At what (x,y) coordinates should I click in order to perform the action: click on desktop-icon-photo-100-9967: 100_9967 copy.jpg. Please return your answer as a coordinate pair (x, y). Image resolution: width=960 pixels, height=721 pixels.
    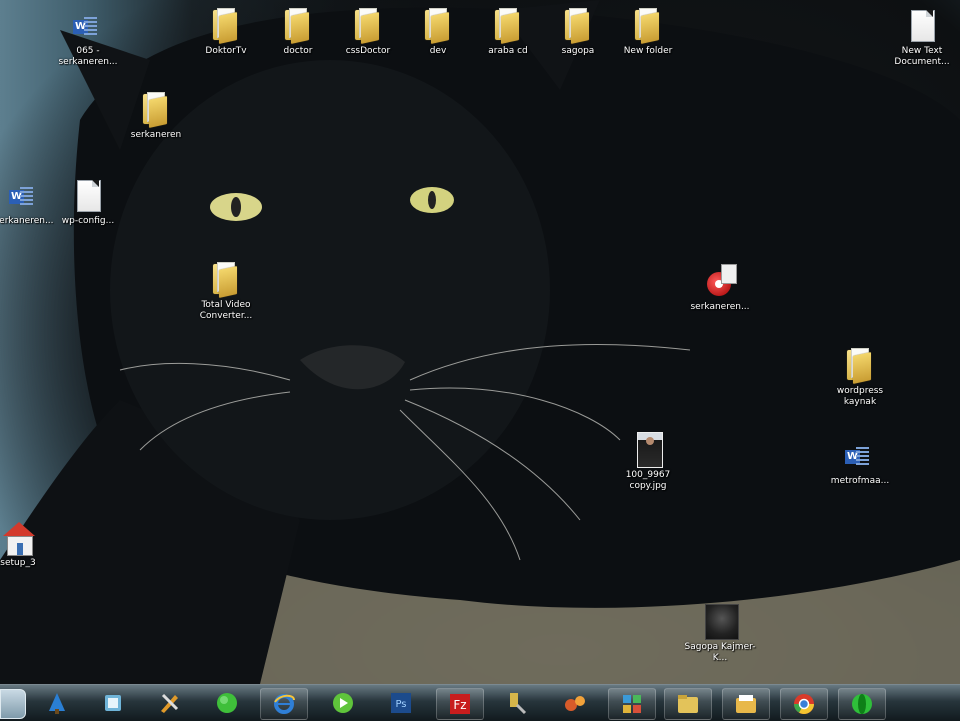
    Looking at the image, I should click on (648, 462).